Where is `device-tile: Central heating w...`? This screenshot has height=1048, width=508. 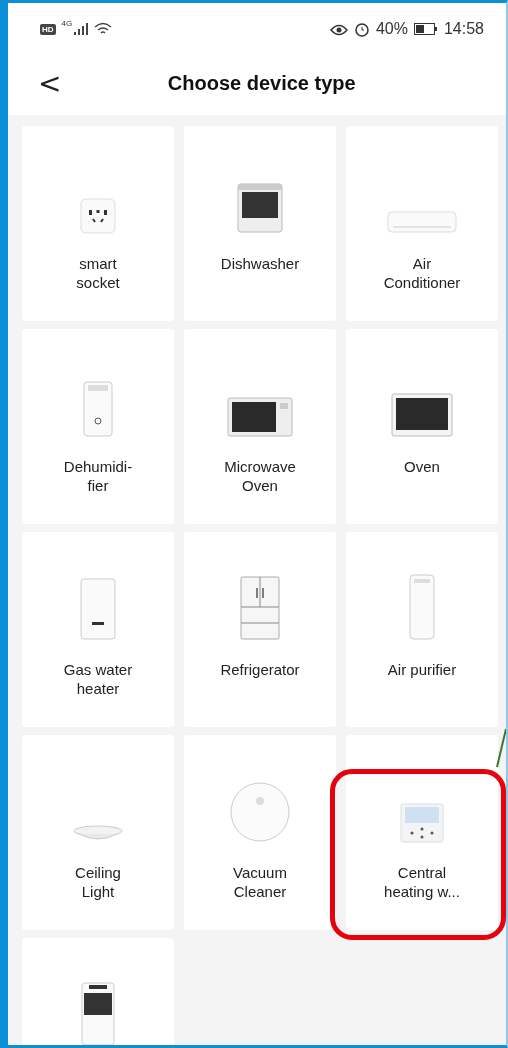 device-tile: Central heating w... is located at coordinates (422, 832).